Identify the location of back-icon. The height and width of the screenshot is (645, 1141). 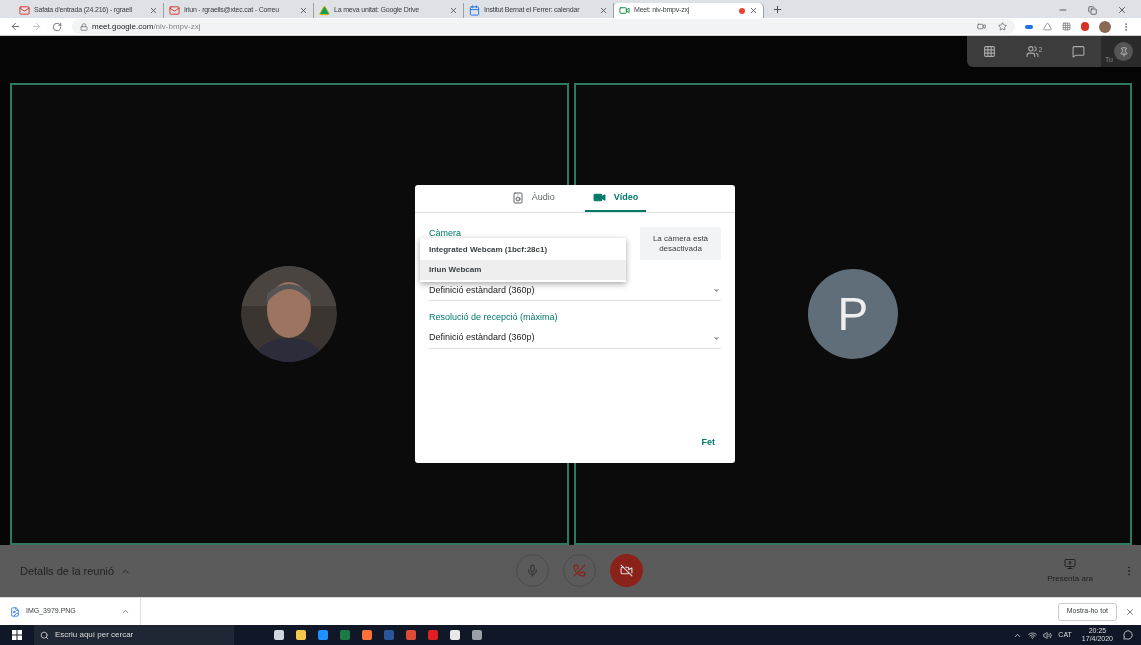
(15, 26).